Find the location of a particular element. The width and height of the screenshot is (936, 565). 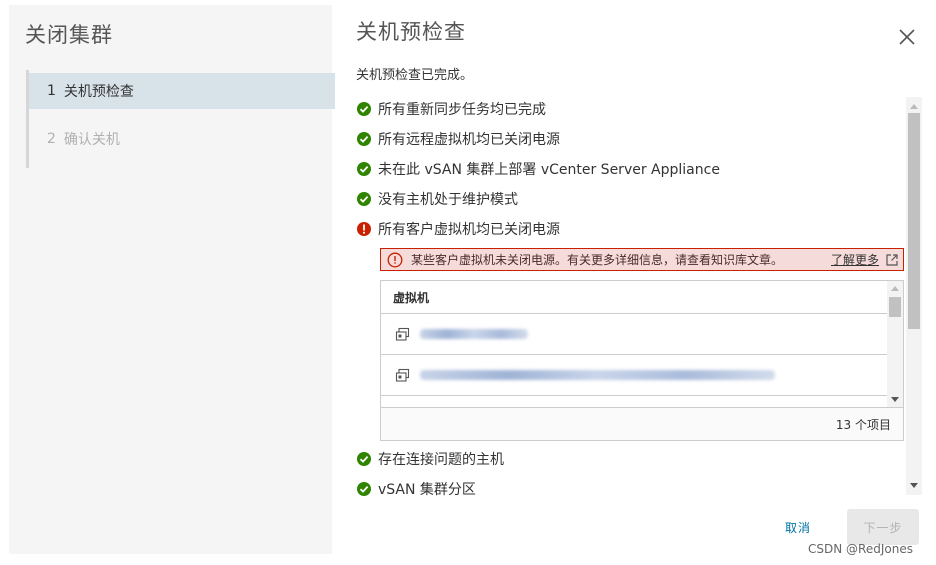

learn-more-label: 了解更多 is located at coordinates (854, 260).